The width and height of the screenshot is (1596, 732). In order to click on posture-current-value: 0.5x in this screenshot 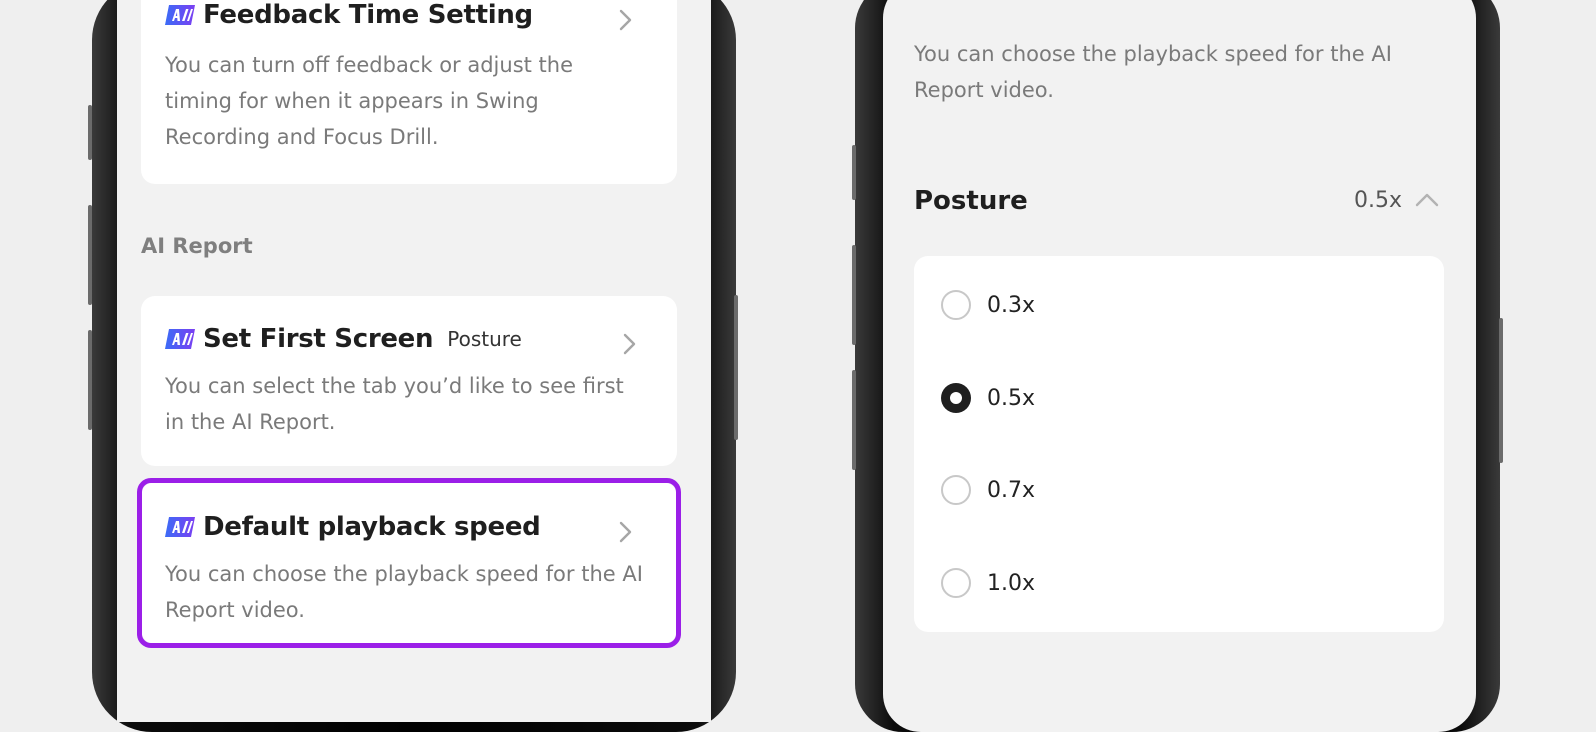, I will do `click(1377, 200)`.